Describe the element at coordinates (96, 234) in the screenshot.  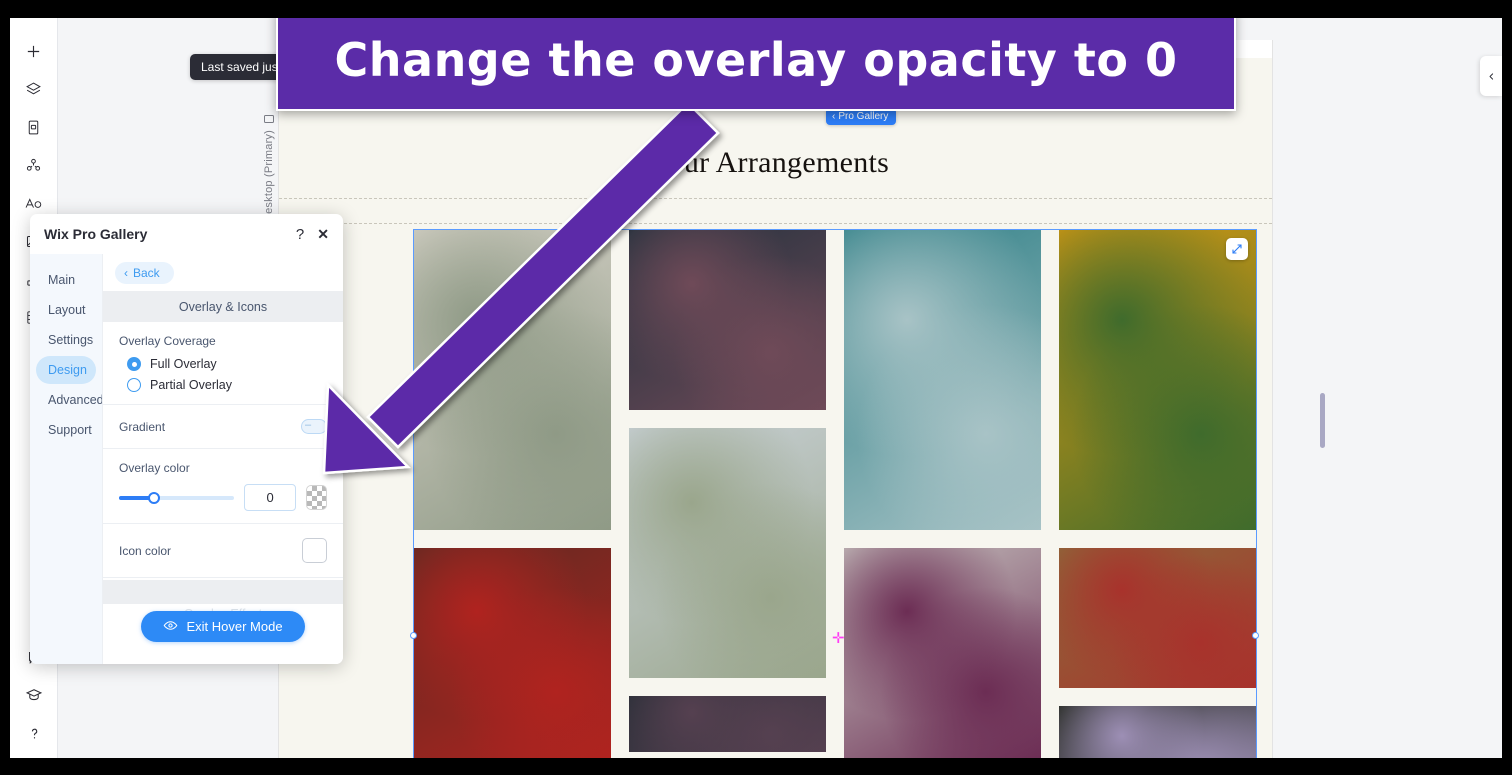
I see `panel-title: Wix Pro Gallery` at that location.